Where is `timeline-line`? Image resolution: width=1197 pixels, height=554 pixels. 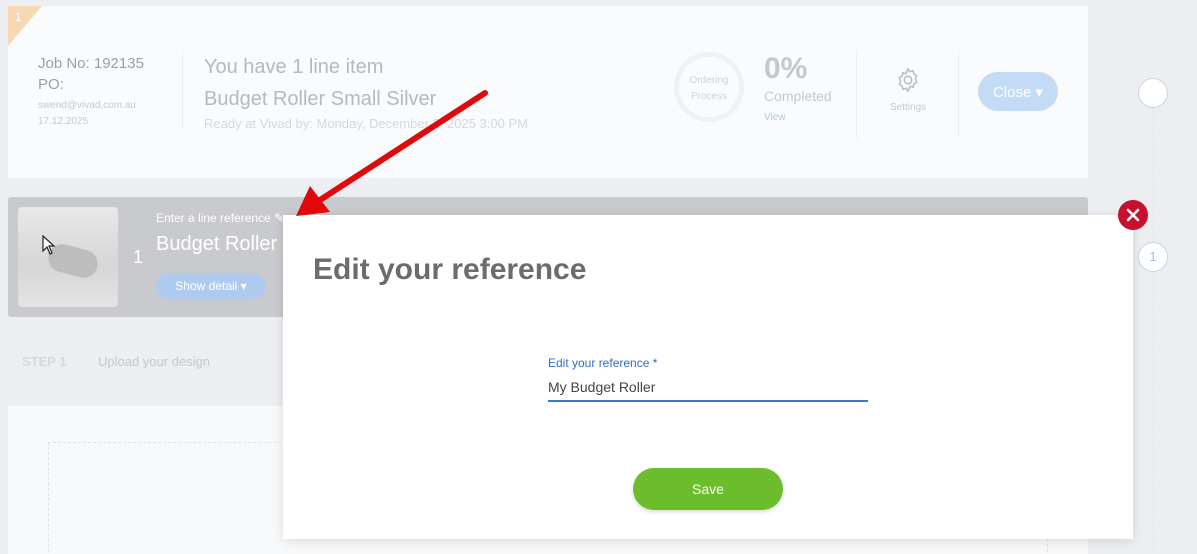 timeline-line is located at coordinates (1153, 328).